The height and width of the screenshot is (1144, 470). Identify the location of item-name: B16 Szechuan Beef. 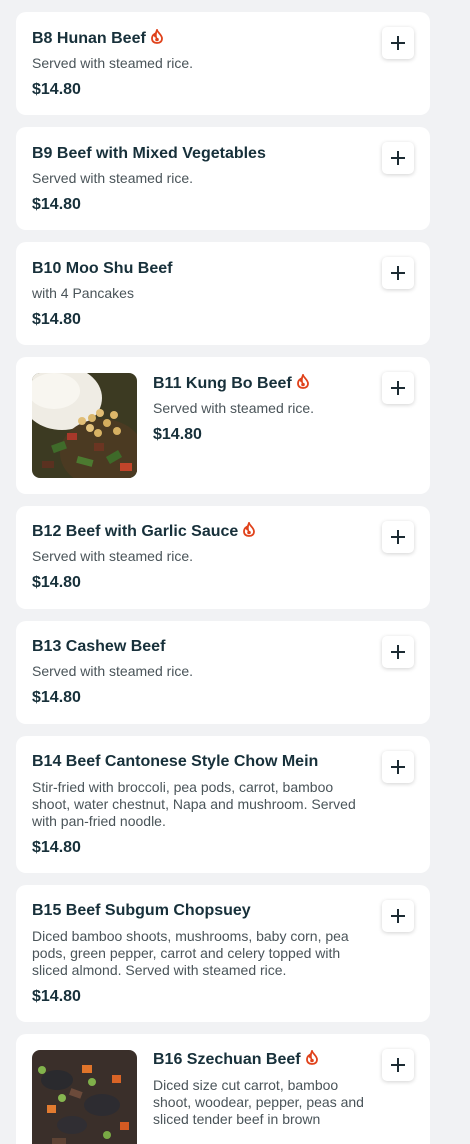
(235, 1060).